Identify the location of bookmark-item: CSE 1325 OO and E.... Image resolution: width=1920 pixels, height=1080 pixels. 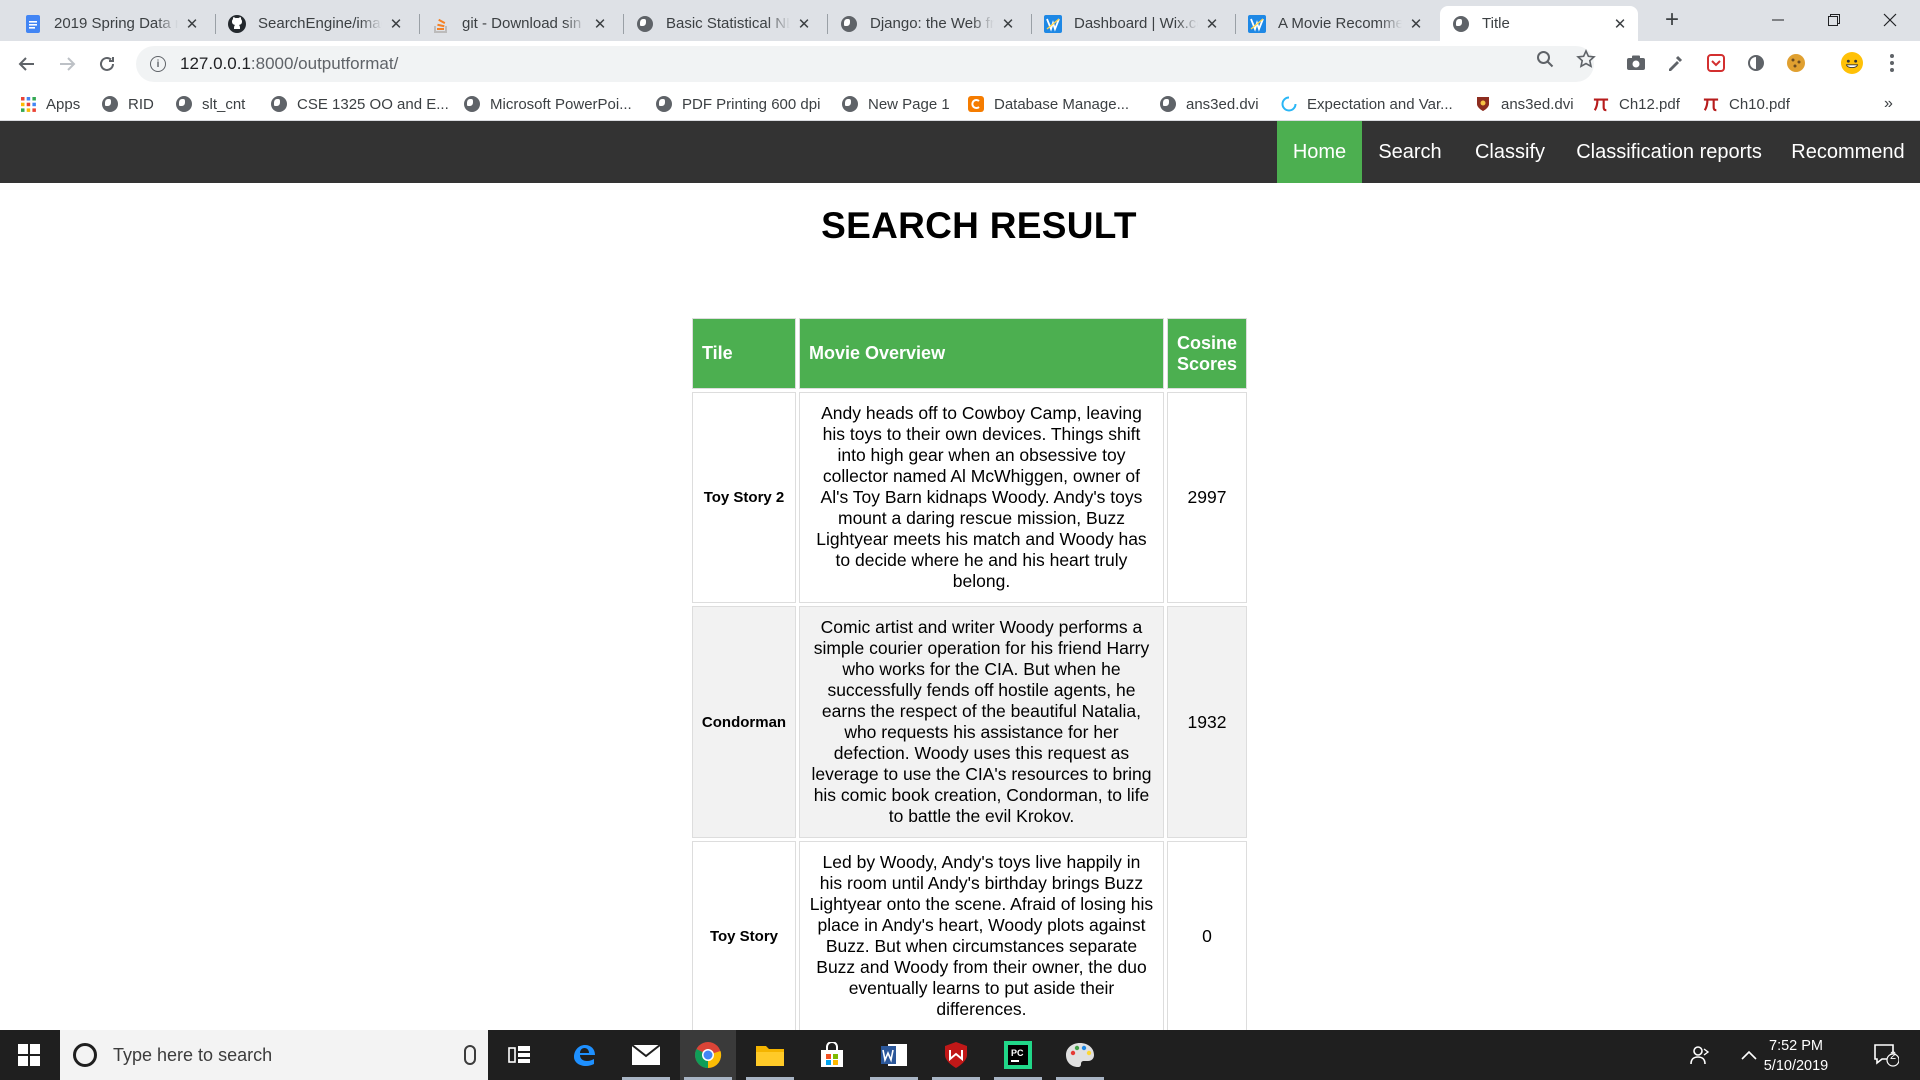
(360, 104).